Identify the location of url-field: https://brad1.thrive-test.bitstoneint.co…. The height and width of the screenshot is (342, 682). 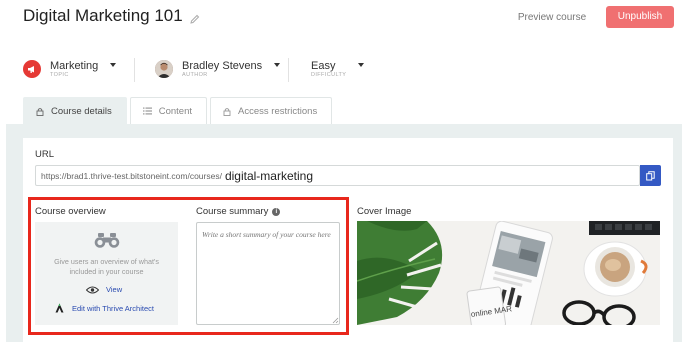
(337, 175).